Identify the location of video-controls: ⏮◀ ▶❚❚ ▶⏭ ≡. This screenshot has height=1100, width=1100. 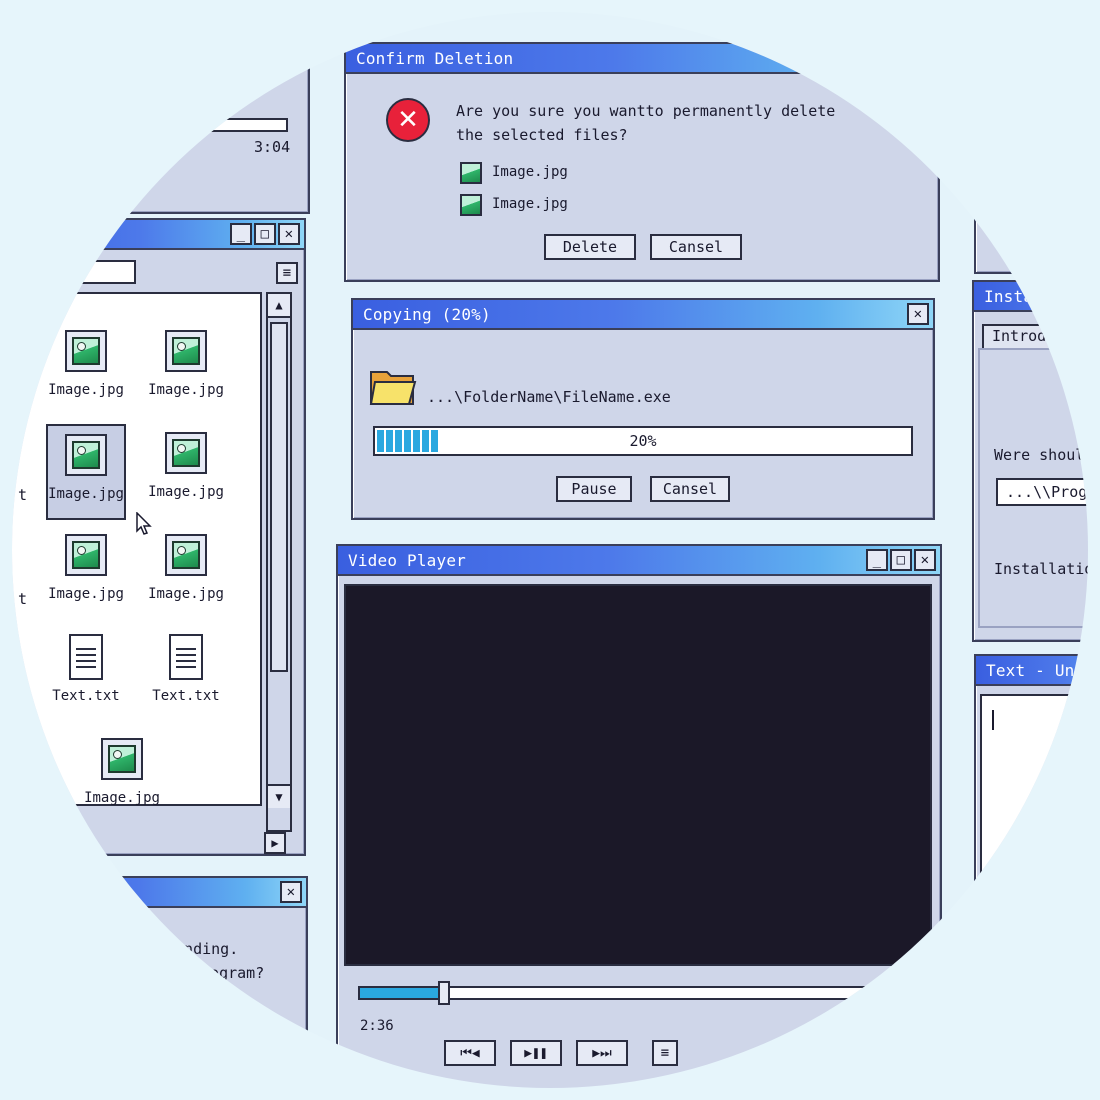
(561, 1053).